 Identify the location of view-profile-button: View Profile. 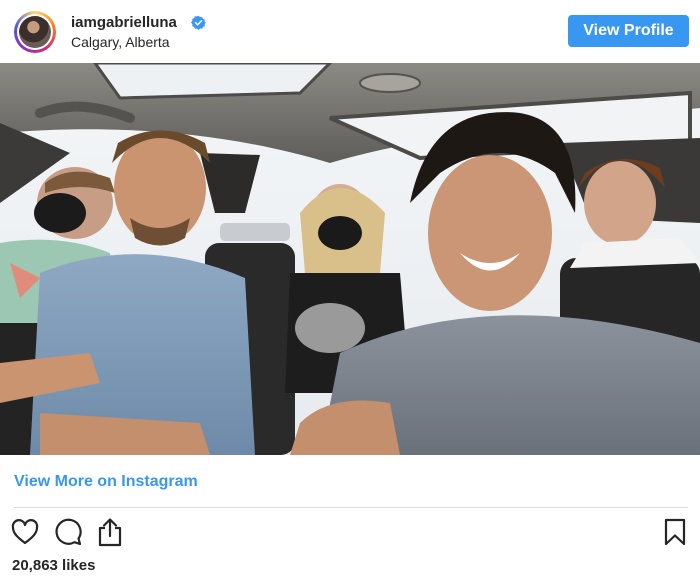
(628, 31).